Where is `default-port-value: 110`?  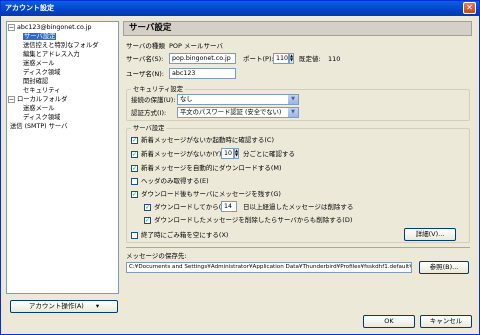
default-port-value: 110 is located at coordinates (334, 59).